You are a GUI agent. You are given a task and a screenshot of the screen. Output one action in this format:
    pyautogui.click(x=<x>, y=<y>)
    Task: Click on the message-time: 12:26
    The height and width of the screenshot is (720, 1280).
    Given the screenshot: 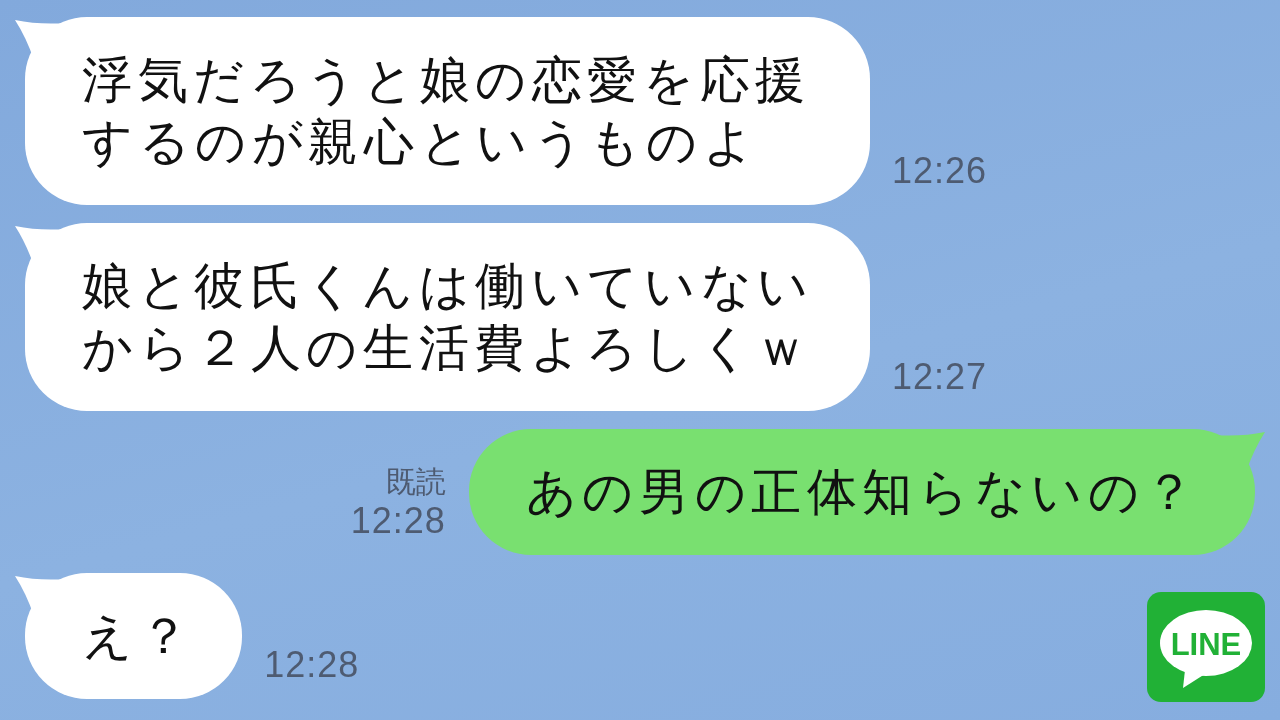 What is the action you would take?
    pyautogui.click(x=940, y=171)
    